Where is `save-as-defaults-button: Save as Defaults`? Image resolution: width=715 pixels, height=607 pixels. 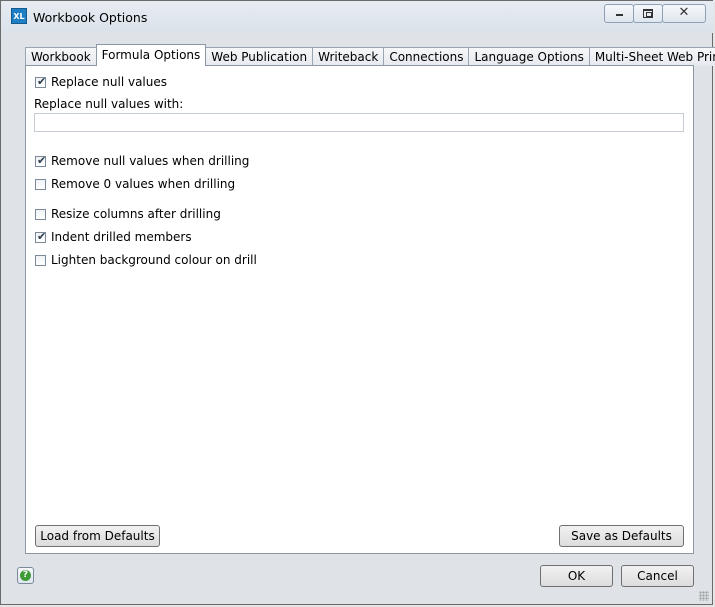
save-as-defaults-button: Save as Defaults is located at coordinates (621, 536).